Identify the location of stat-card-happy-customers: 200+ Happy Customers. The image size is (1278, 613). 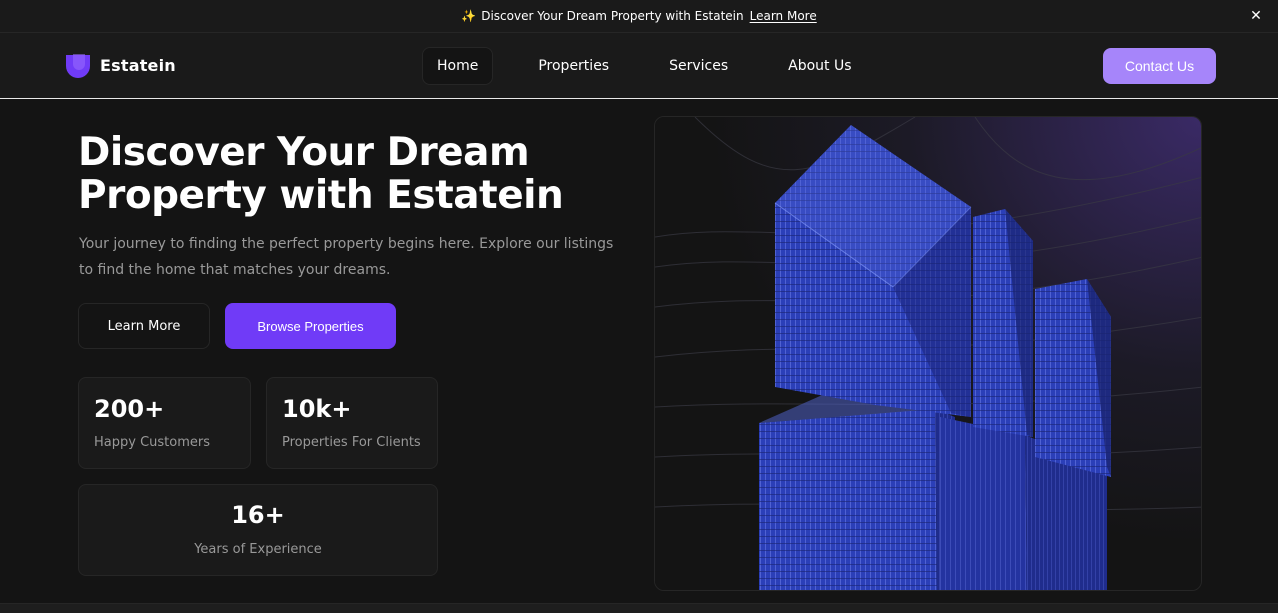
(164, 423).